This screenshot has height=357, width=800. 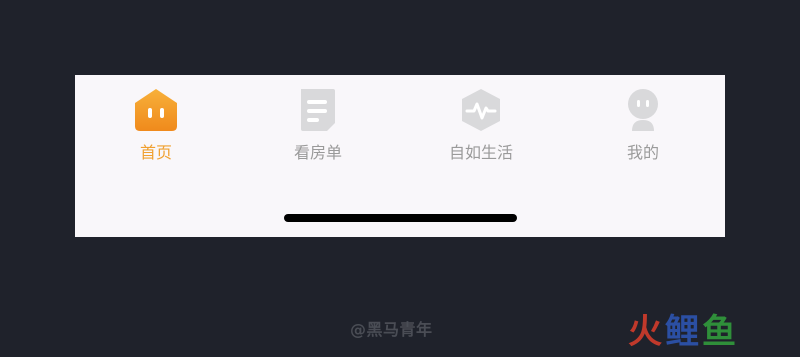 I want to click on profile-icon, so click(x=643, y=110).